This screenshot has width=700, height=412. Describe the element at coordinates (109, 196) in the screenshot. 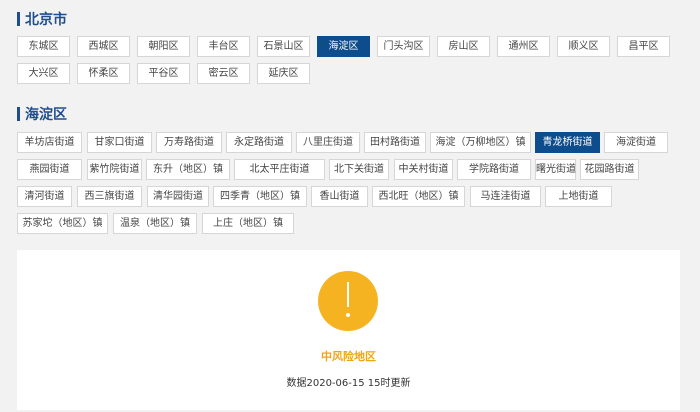

I see `street-chip: 西三旗街道` at that location.